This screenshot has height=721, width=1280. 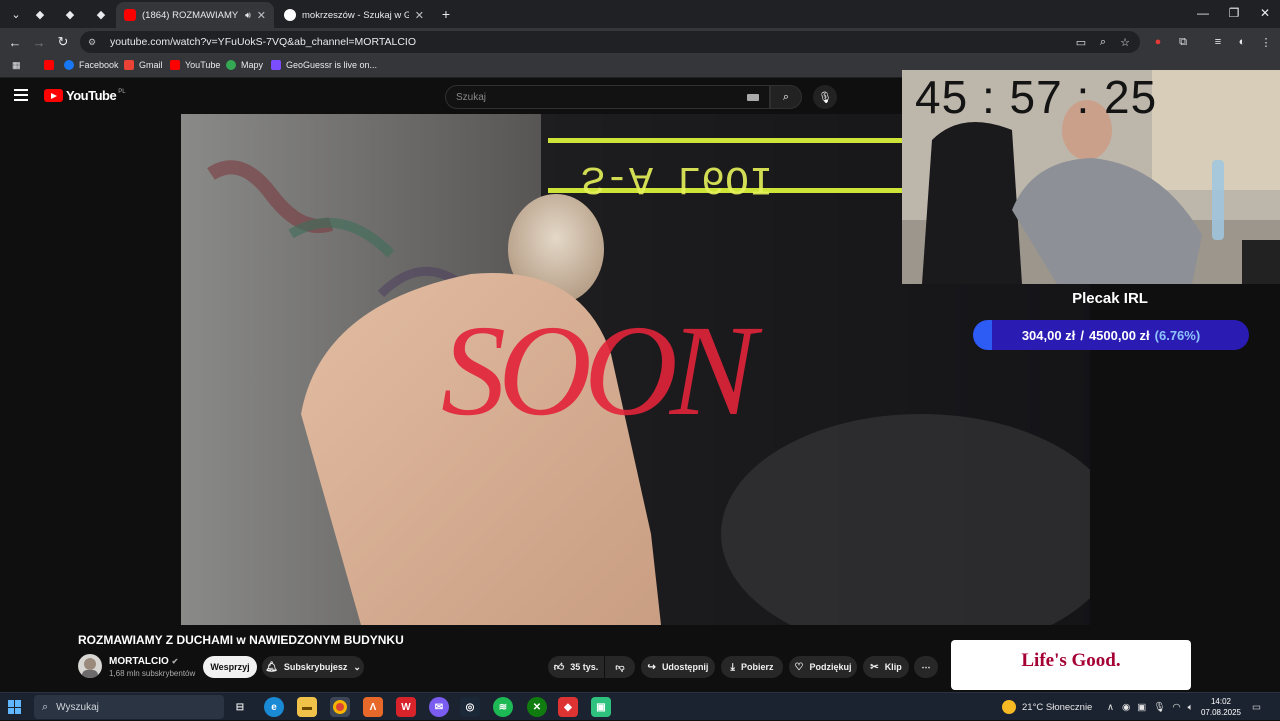 I want to click on weather-widget: 21°C Słonecznie, so click(x=1047, y=707).